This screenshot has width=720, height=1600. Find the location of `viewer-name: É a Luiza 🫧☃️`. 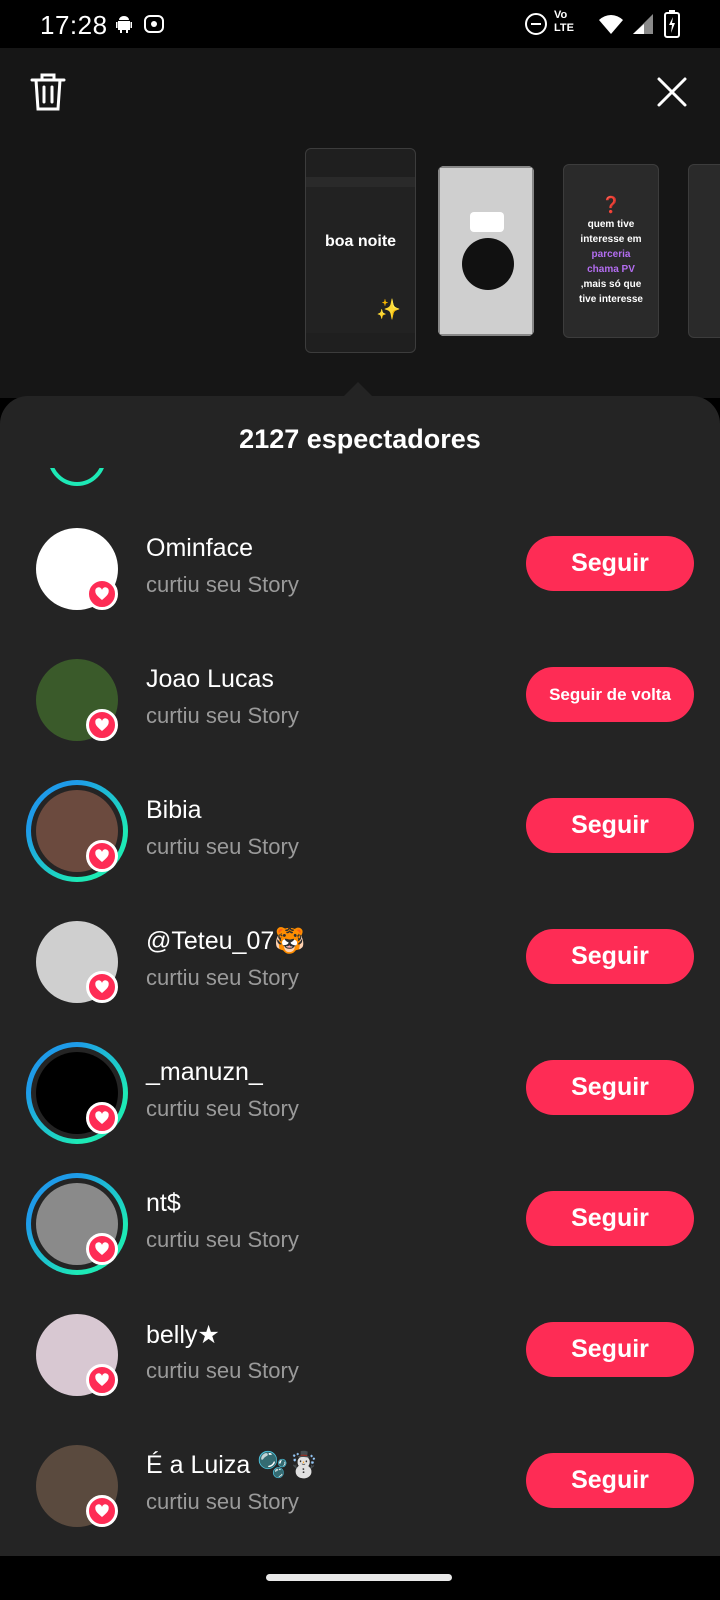

viewer-name: É a Luiza 🫧☃️ is located at coordinates (232, 1465).